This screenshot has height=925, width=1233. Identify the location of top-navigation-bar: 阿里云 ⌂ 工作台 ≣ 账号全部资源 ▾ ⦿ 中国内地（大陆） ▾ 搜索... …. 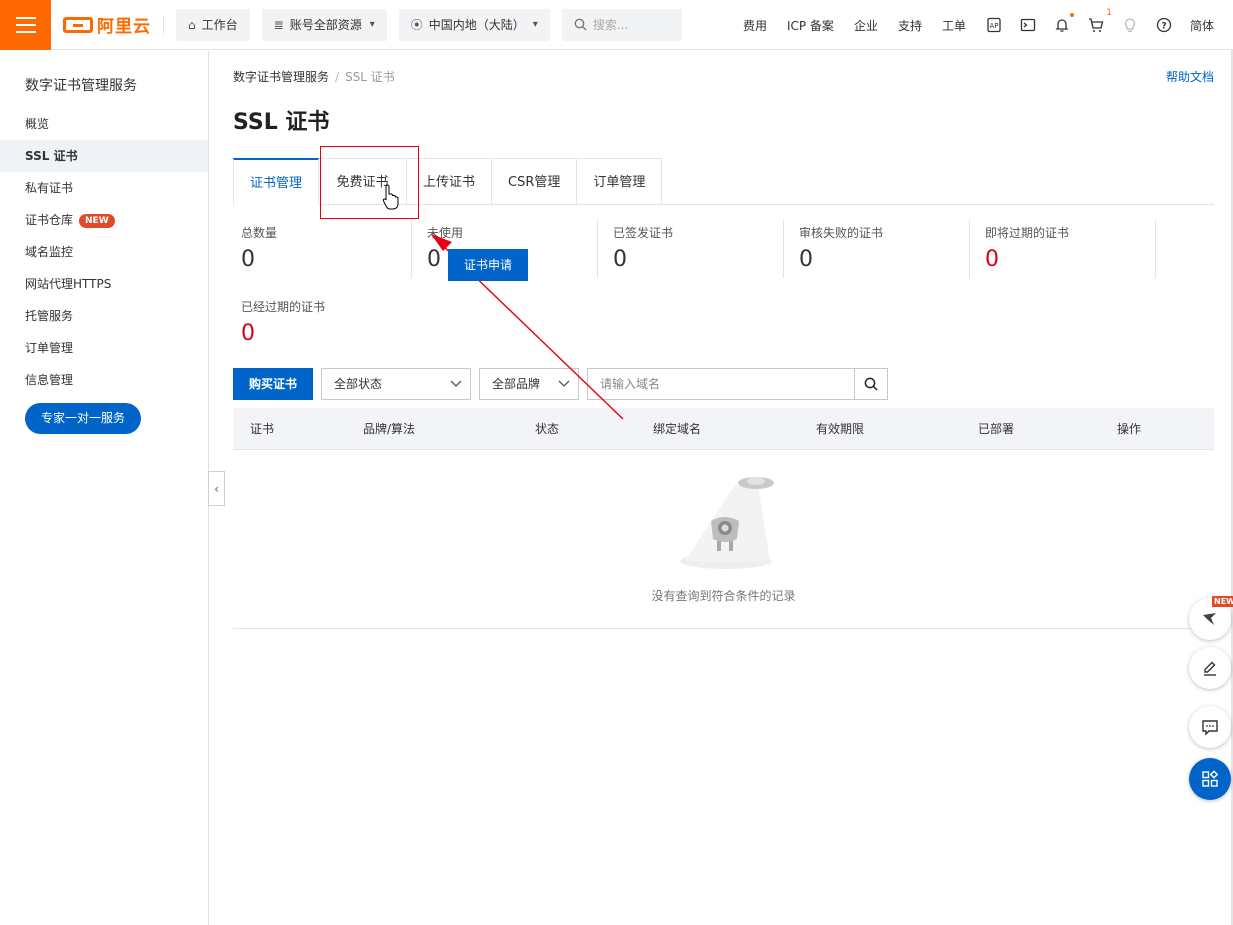
(616, 25).